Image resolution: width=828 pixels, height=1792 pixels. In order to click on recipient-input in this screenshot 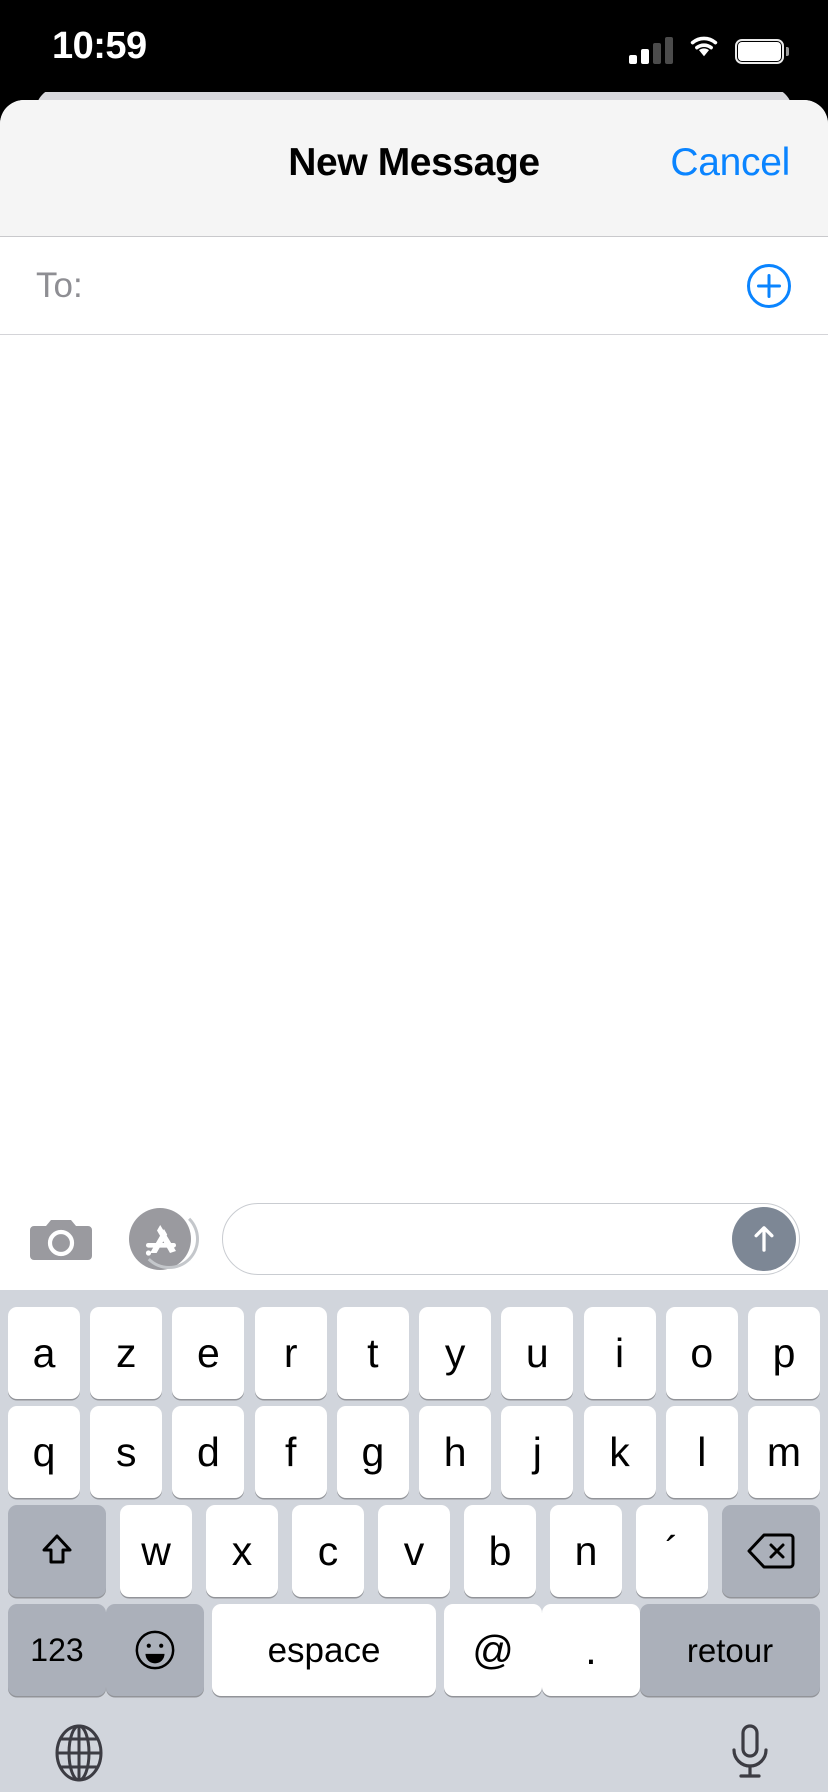, I will do `click(414, 286)`.